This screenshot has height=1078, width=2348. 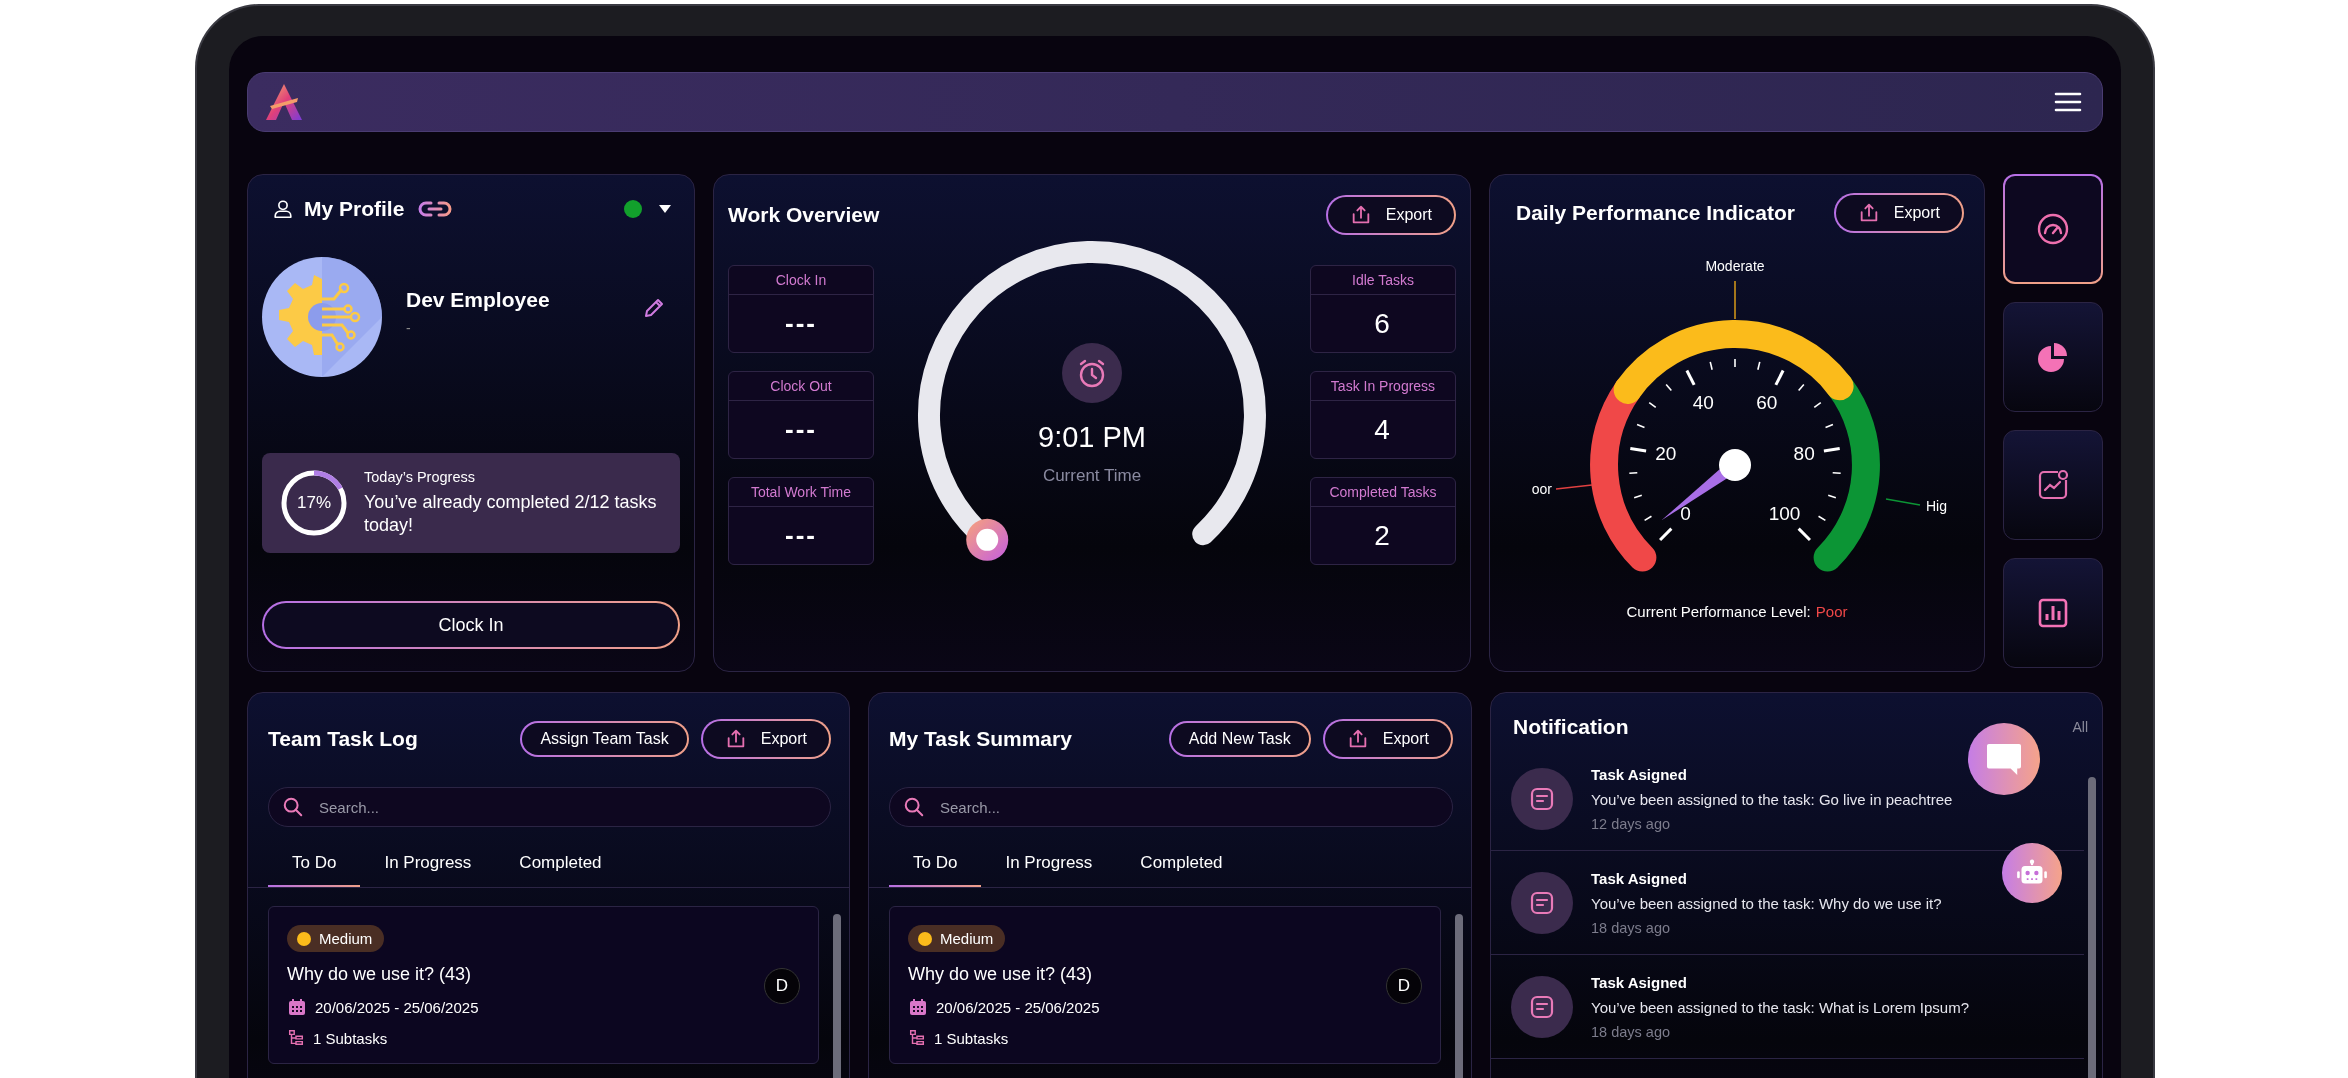 What do you see at coordinates (1767, 402) in the screenshot?
I see `gauge-scale-label: 60` at bounding box center [1767, 402].